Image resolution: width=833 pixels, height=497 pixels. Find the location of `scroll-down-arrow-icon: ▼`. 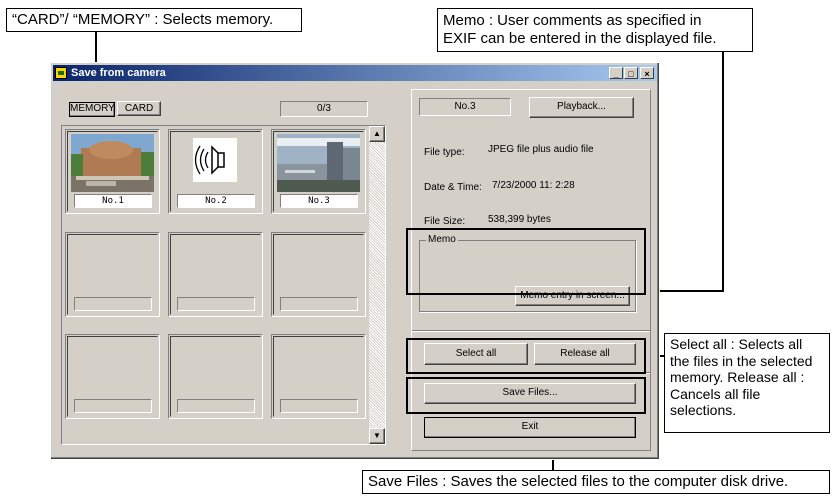

scroll-down-arrow-icon: ▼ is located at coordinates (377, 436).